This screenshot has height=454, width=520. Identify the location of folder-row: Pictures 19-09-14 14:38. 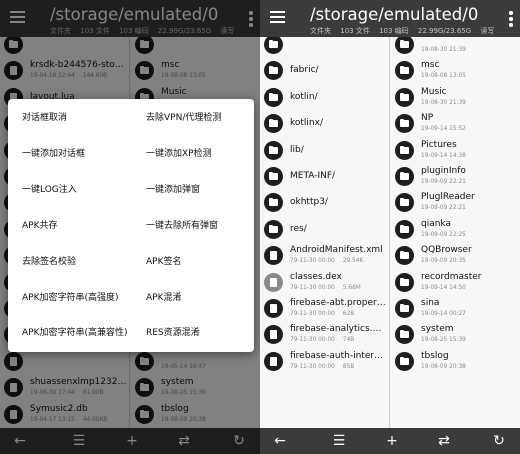
(455, 150).